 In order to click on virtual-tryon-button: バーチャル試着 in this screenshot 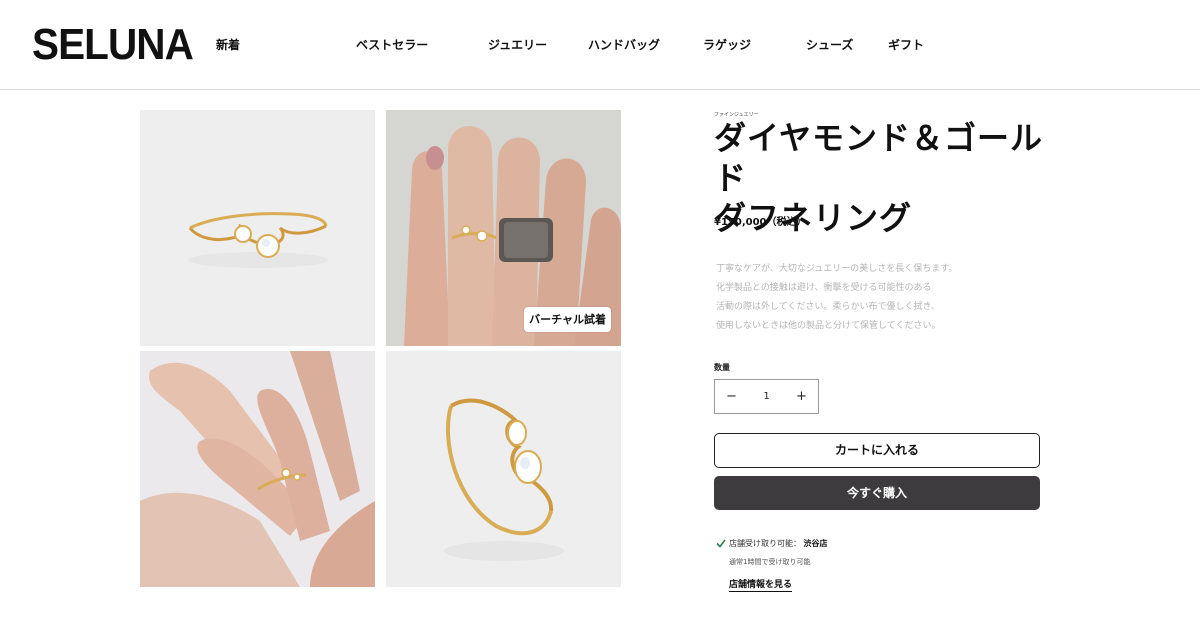, I will do `click(567, 319)`.